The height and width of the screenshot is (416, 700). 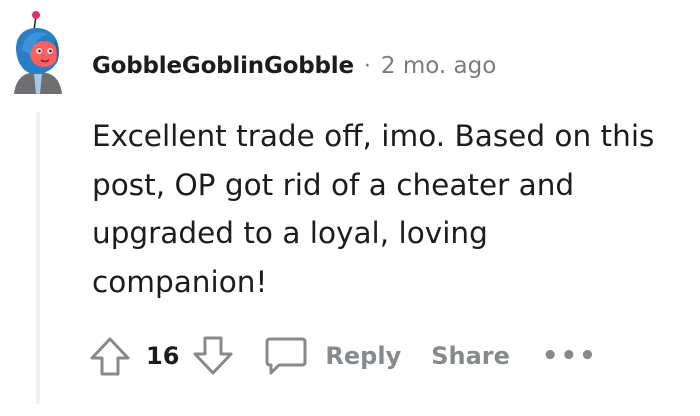 I want to click on comment-body-line: post, OP got rid of a cheater and, so click(x=333, y=184).